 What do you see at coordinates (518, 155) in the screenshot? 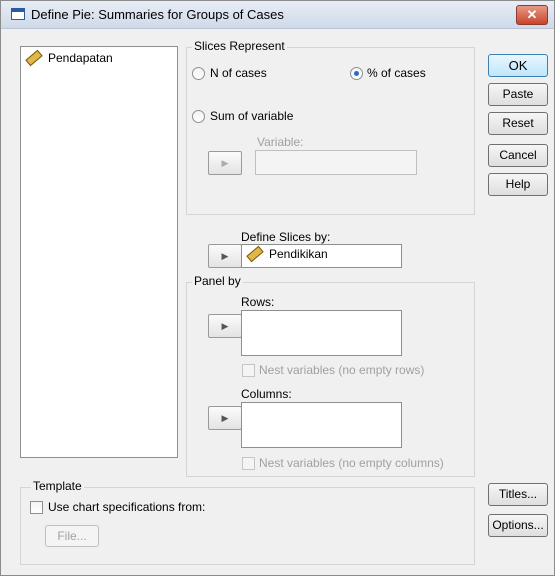
I see `cancel-button: Cancel` at bounding box center [518, 155].